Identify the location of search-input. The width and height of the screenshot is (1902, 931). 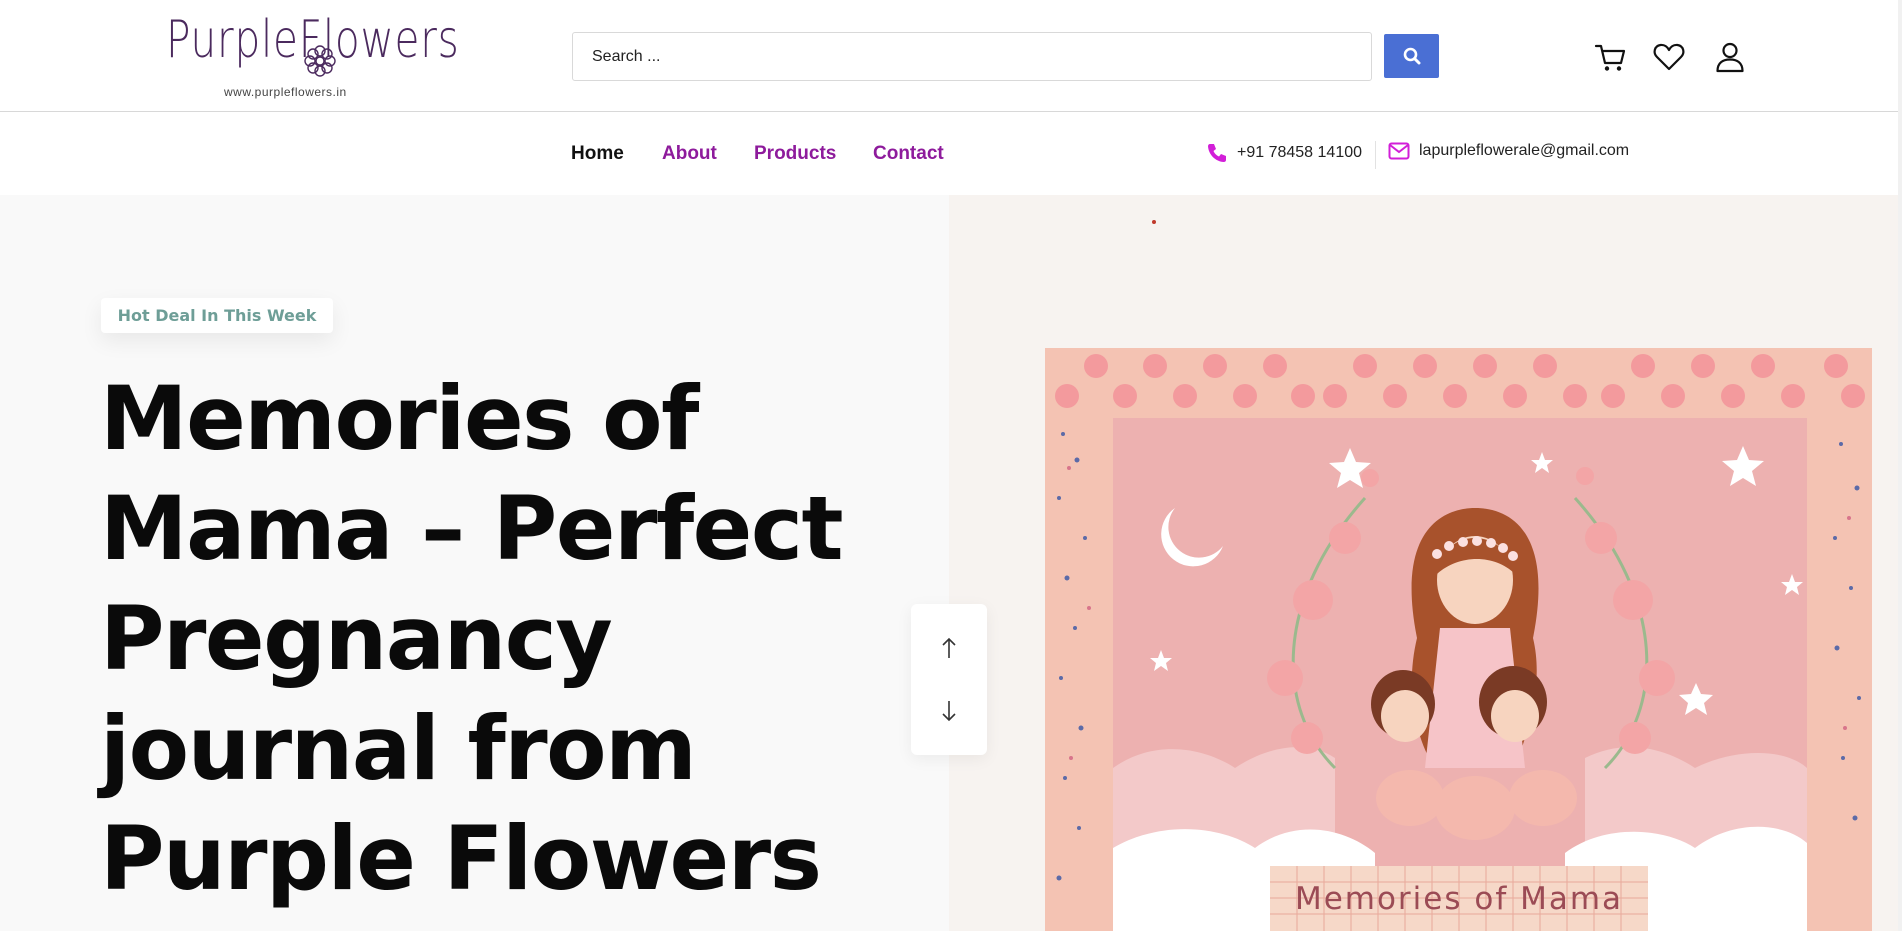
(972, 56).